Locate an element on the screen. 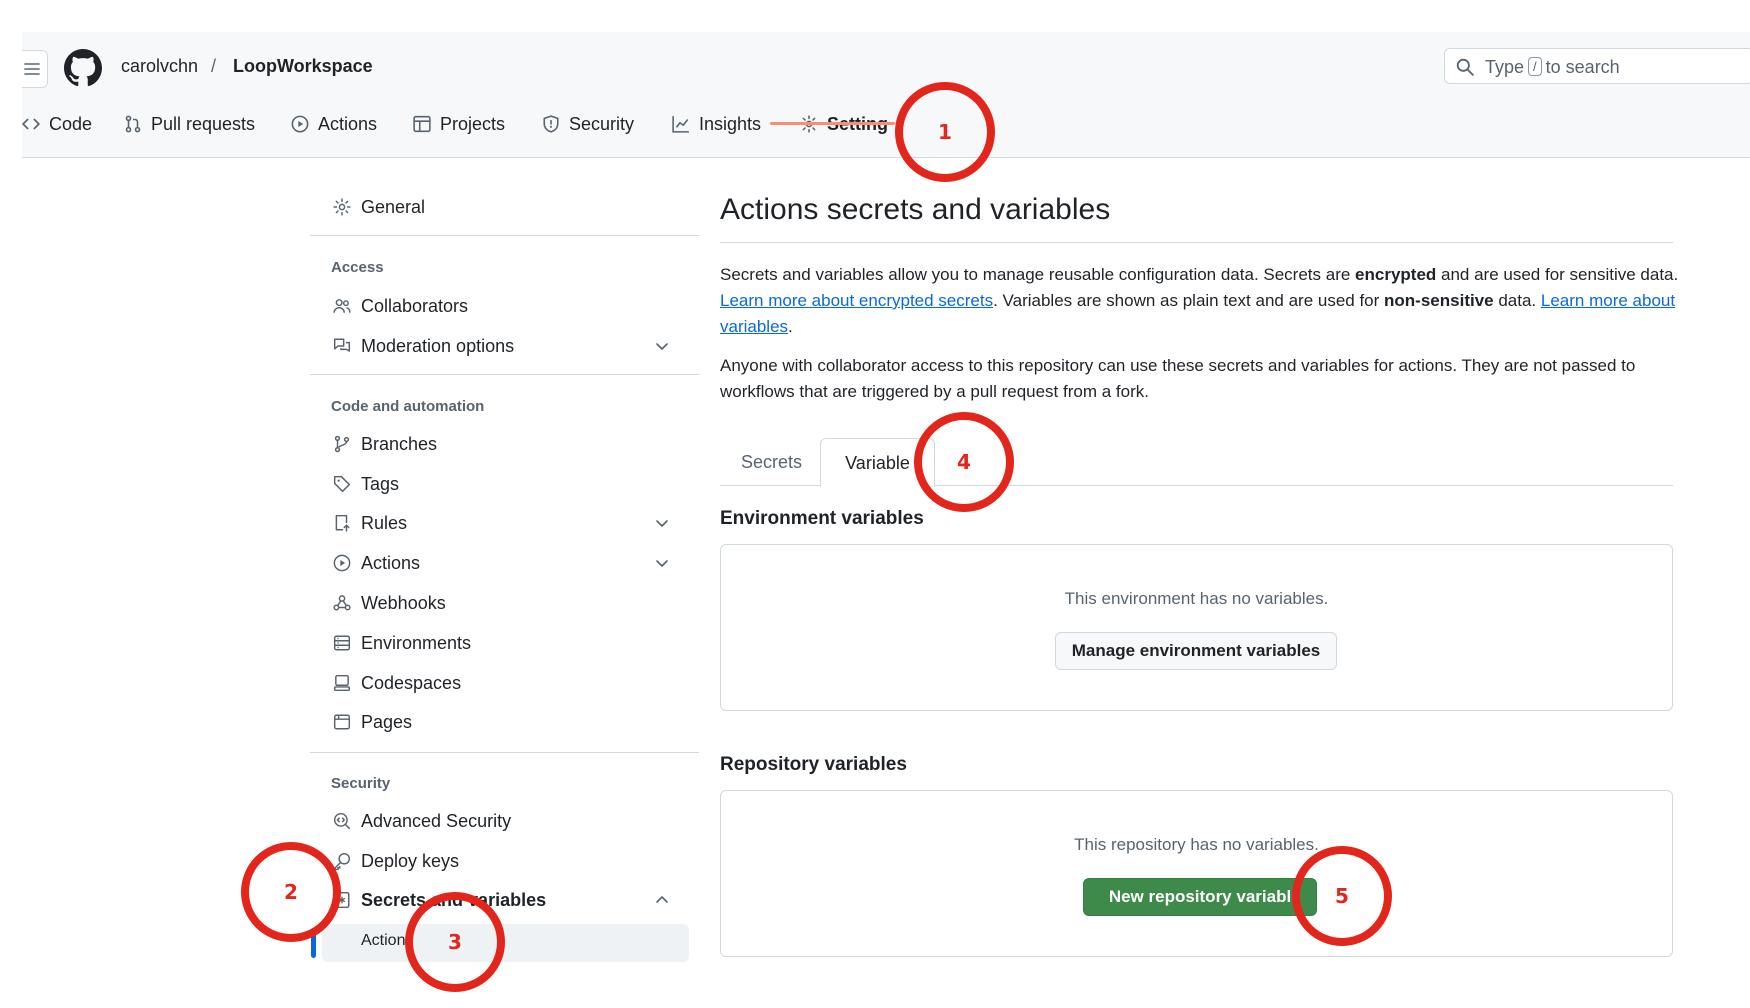 Image resolution: width=1750 pixels, height=1008 pixels. pull-request-icon is located at coordinates (133, 124).